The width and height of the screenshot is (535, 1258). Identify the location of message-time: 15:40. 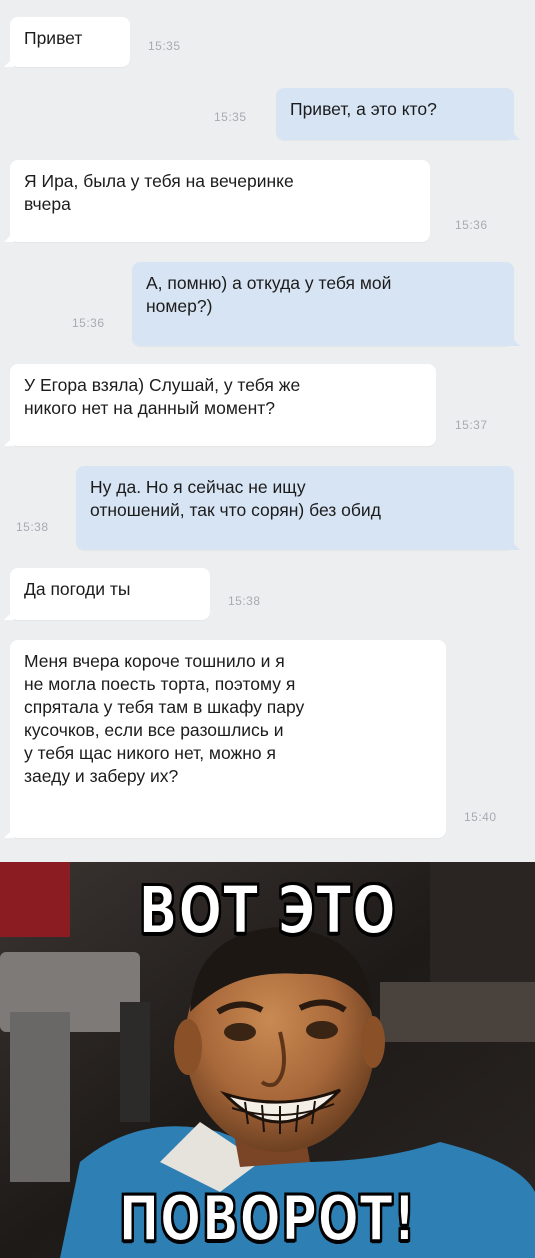
(480, 817).